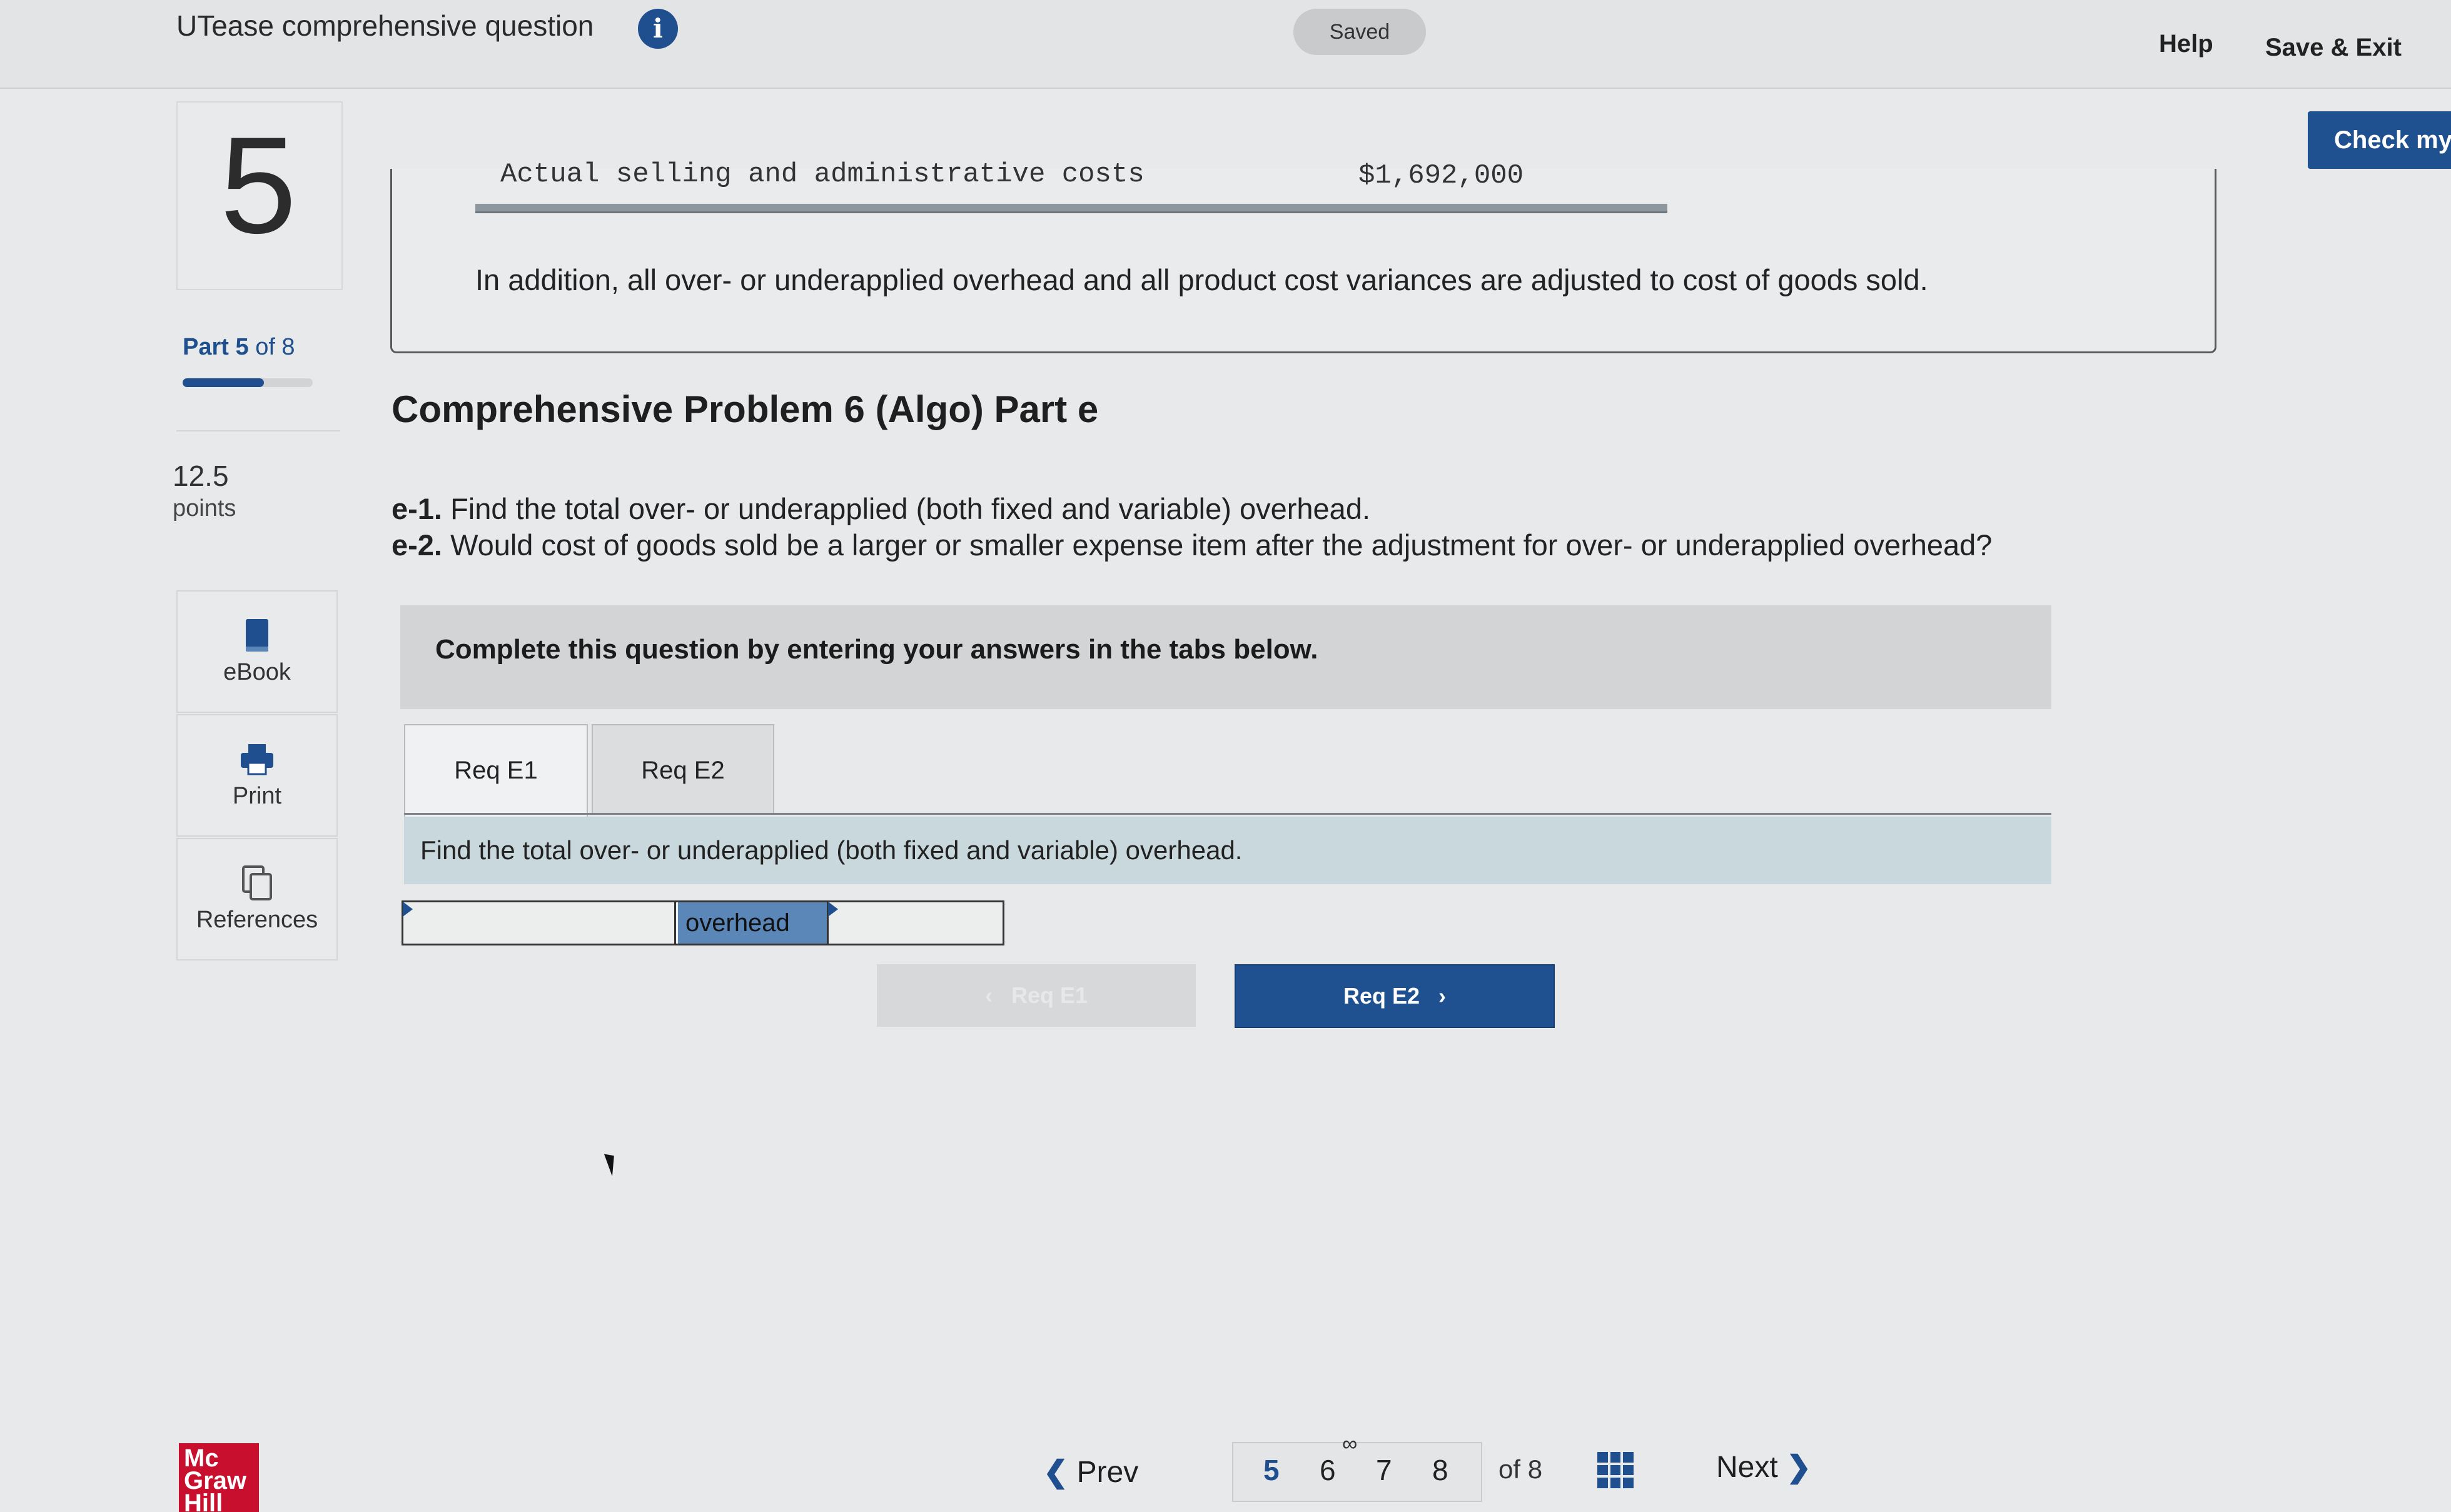 The image size is (2451, 1512). Describe the element at coordinates (2186, 44) in the screenshot. I see `help-link: Help` at that location.